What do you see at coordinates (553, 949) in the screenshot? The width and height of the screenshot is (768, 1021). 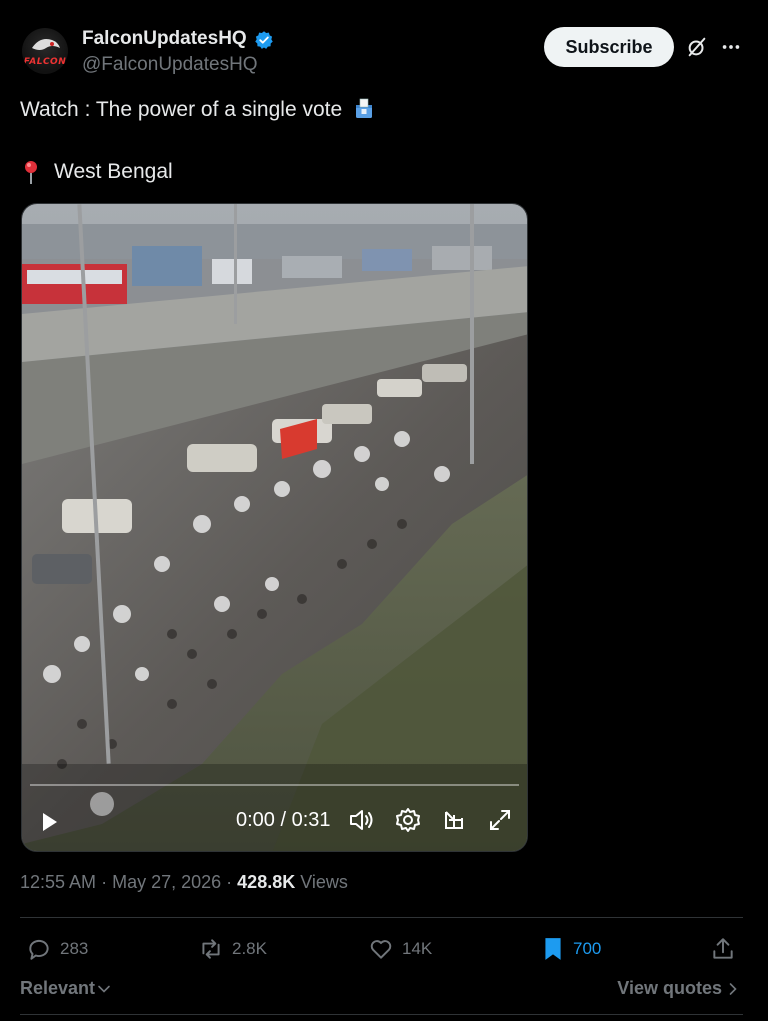 I see `bookmark-icon` at bounding box center [553, 949].